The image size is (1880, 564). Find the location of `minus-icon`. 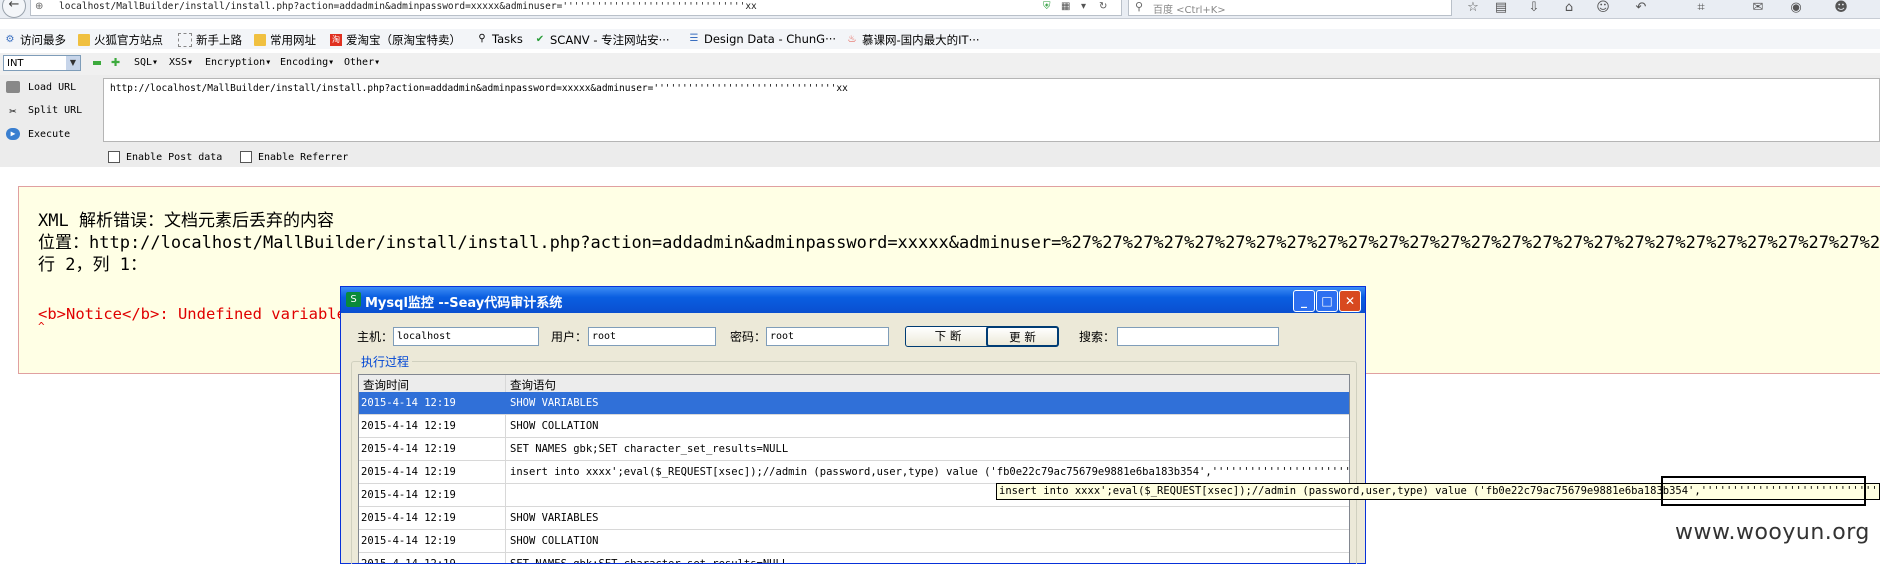

minus-icon is located at coordinates (97, 63).